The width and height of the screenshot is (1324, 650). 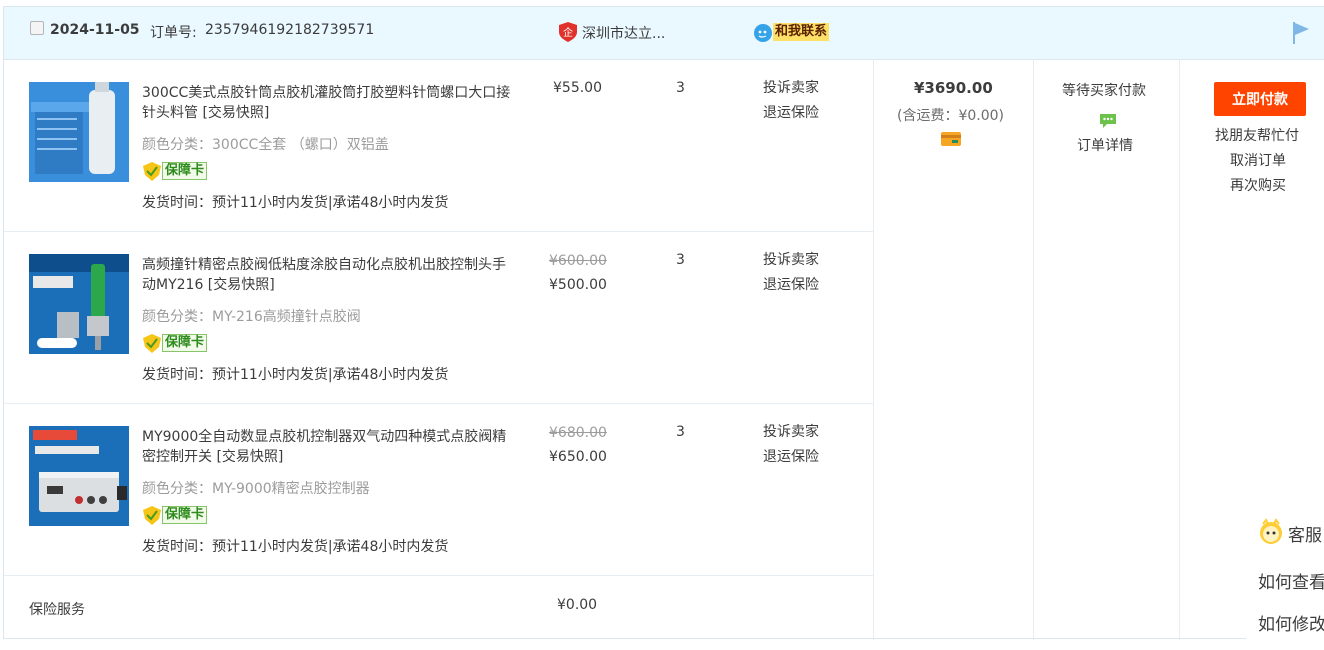 What do you see at coordinates (1260, 99) in the screenshot?
I see `pay-now-button: 立即付款` at bounding box center [1260, 99].